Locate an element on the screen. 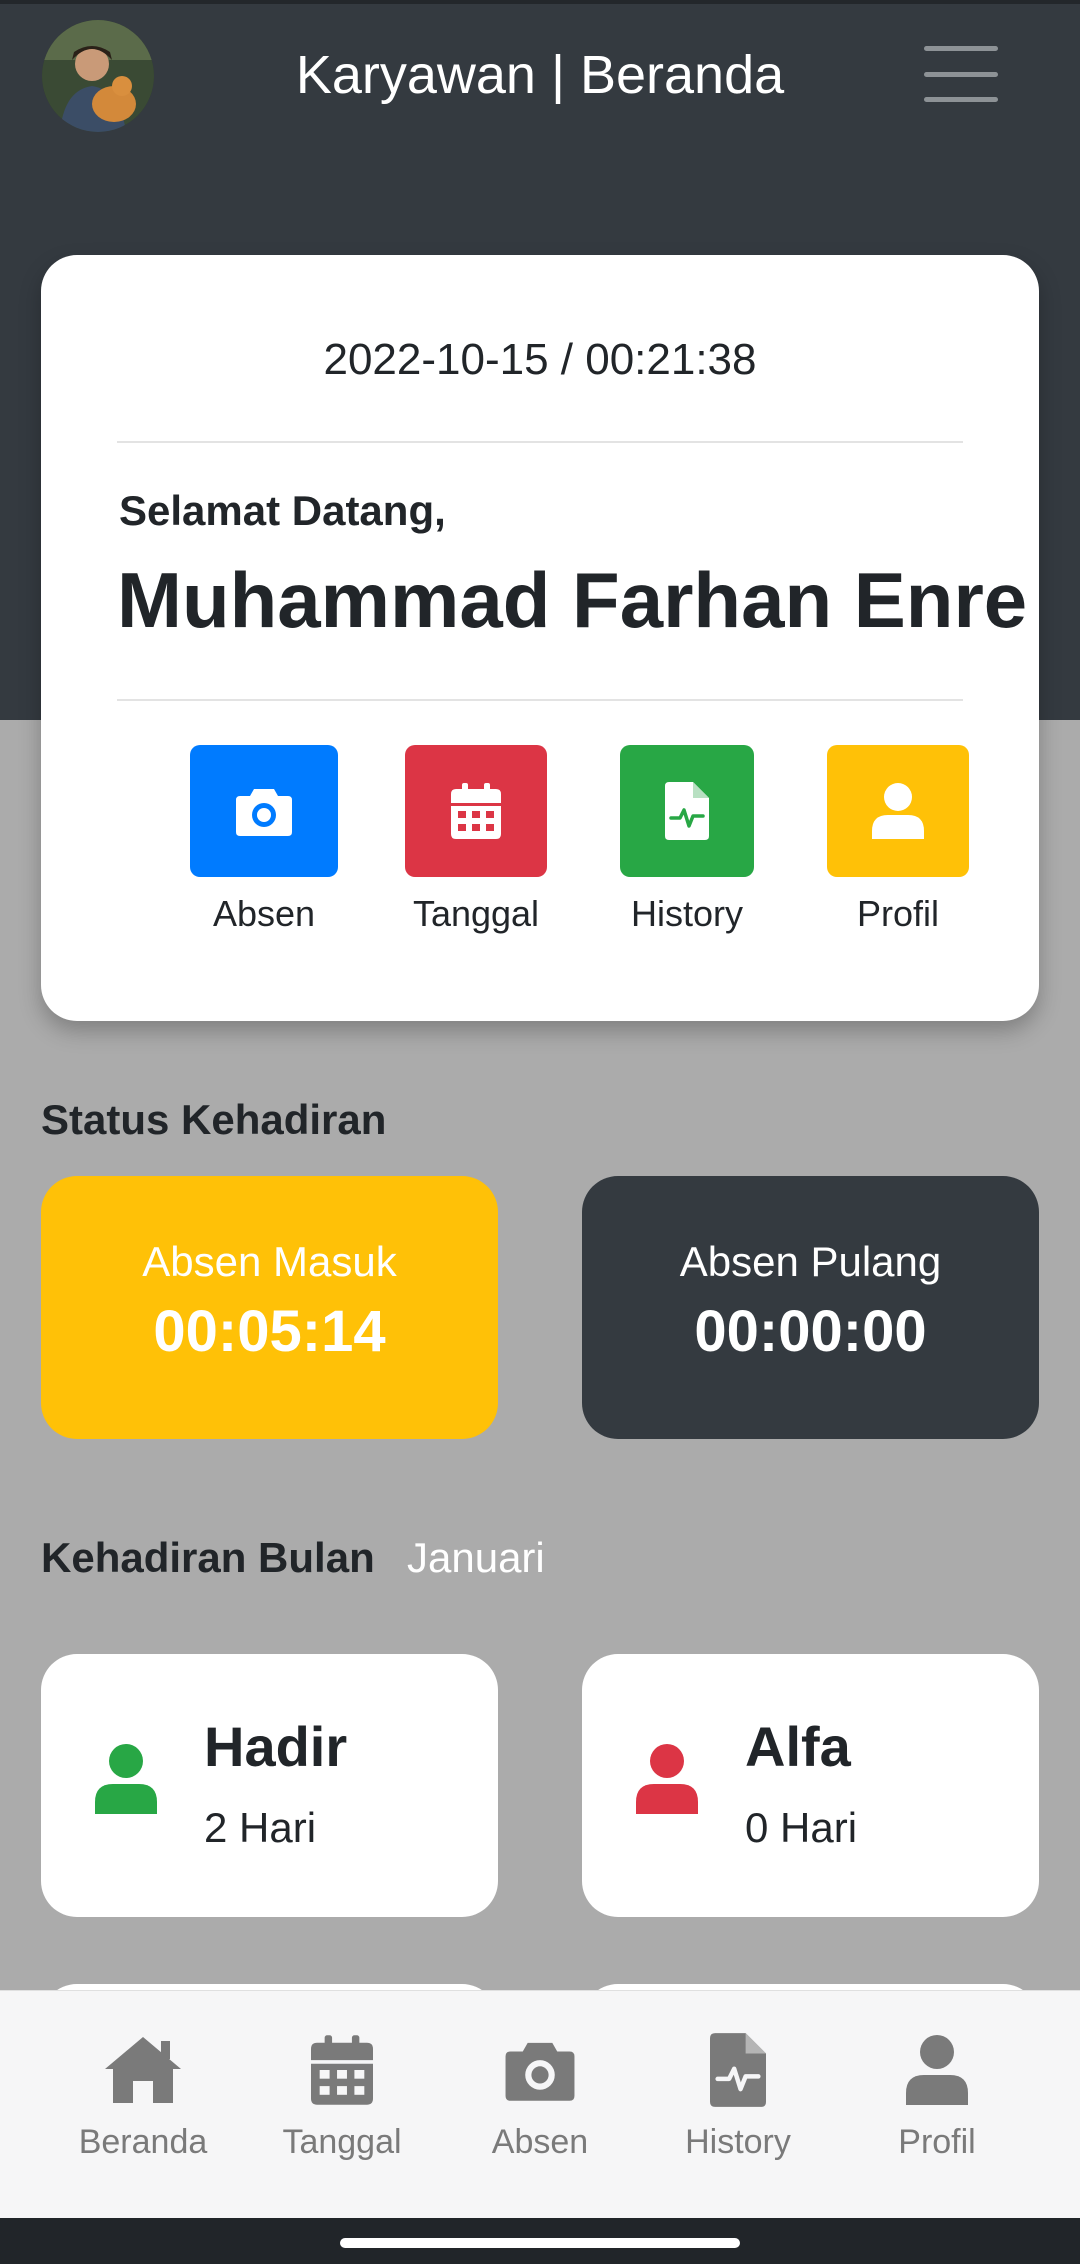 The width and height of the screenshot is (1080, 2264). home-icon is located at coordinates (143, 2070).